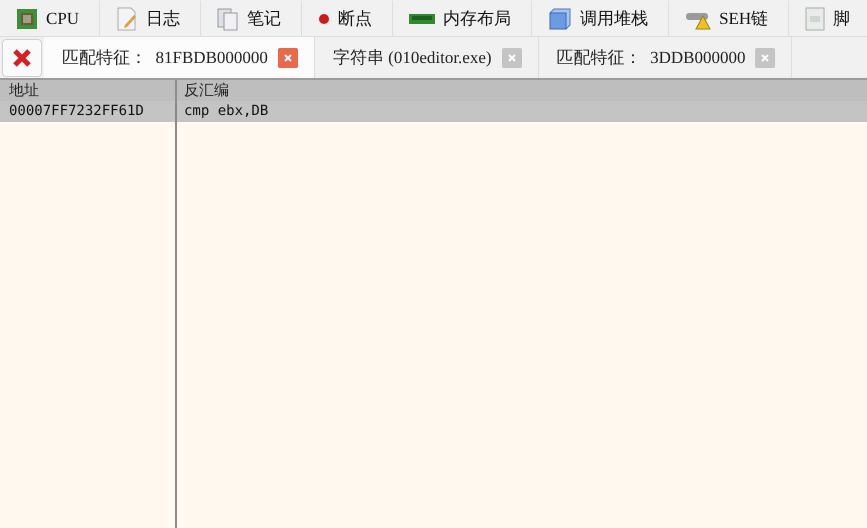  I want to click on toolbar-tab: 笔记, so click(251, 19).